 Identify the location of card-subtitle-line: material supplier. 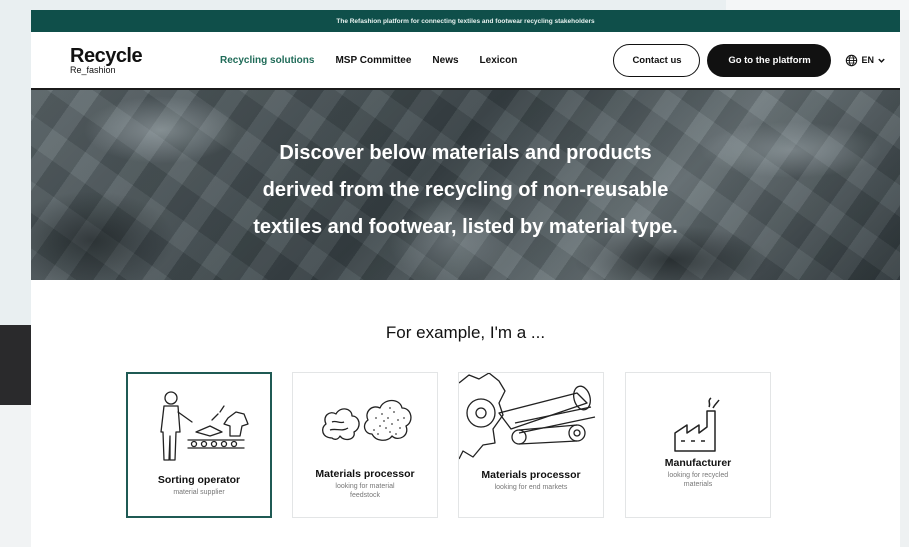
(199, 492).